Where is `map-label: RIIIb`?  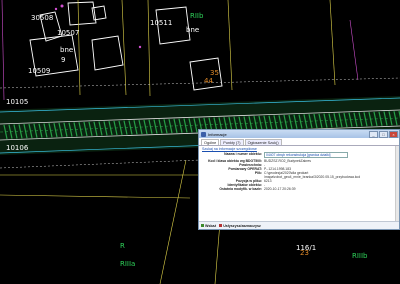
map-label: RIIIb is located at coordinates (360, 256).